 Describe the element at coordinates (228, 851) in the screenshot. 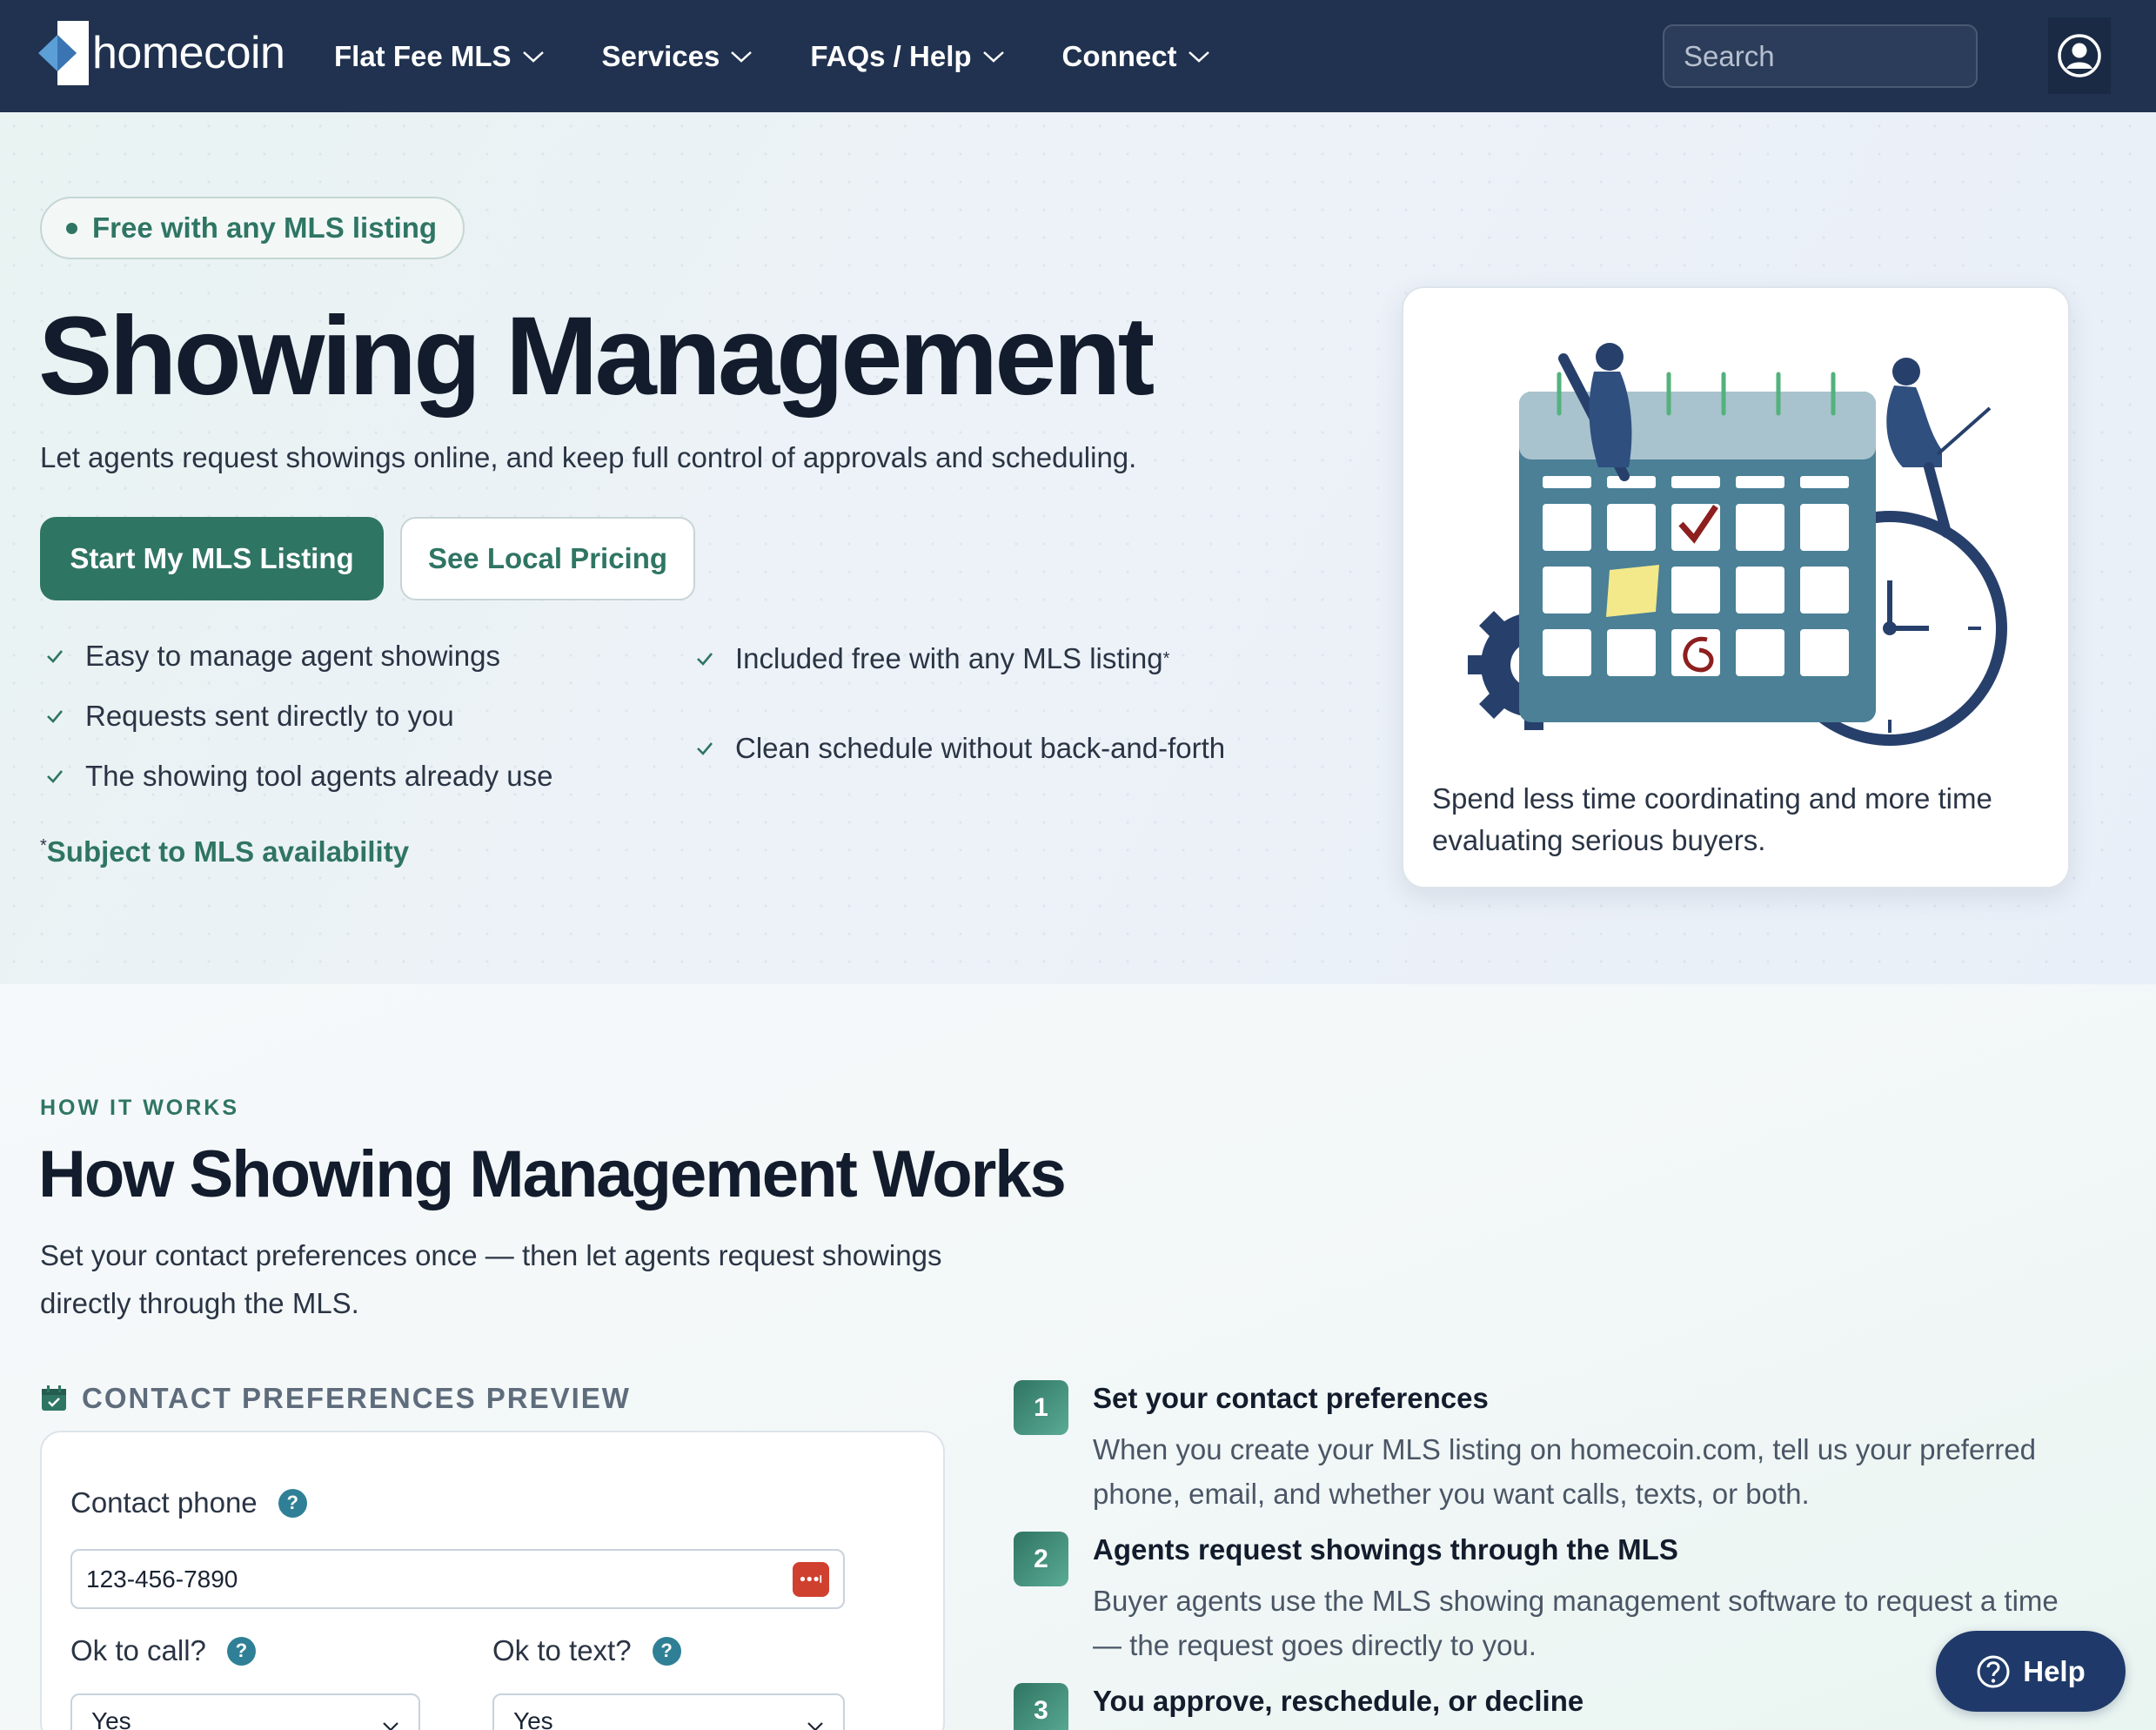

I see `footnote-text: Subject to MLS availability` at that location.